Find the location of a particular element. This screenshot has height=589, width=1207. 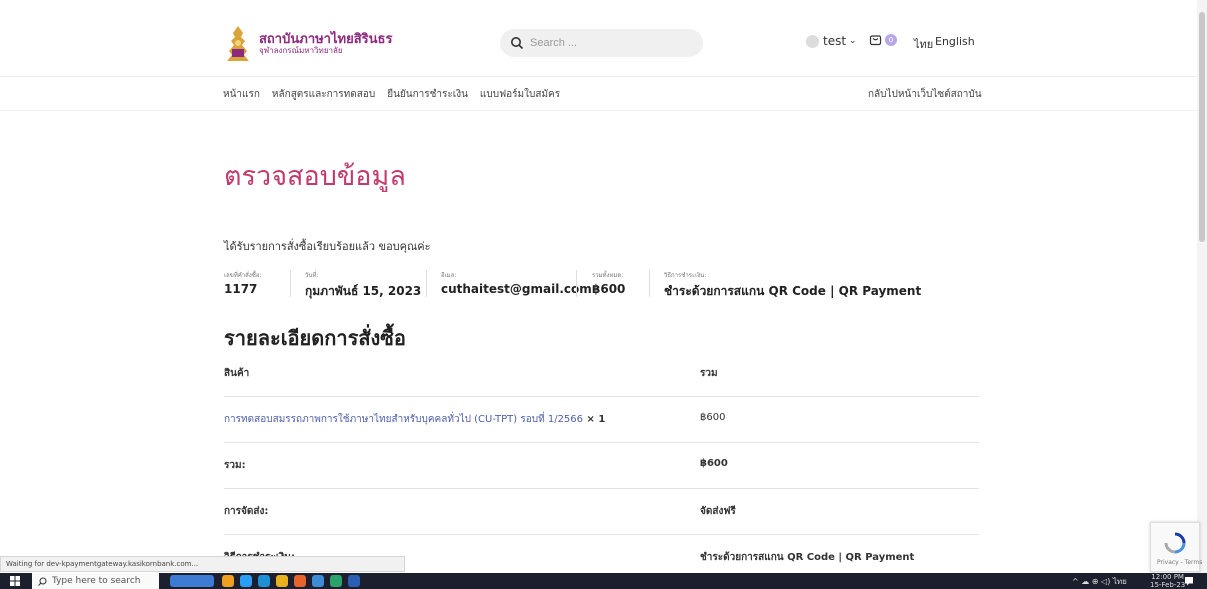

shipping-value: จัดส่งฟรี is located at coordinates (718, 511).